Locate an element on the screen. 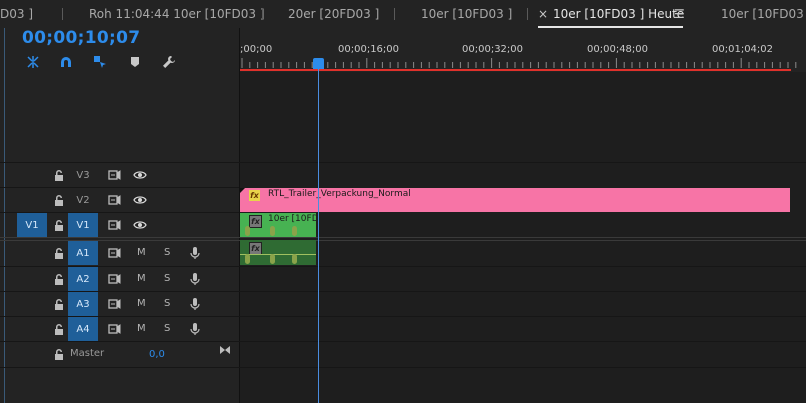  track-header-a4: A4 M S is located at coordinates (119, 329).